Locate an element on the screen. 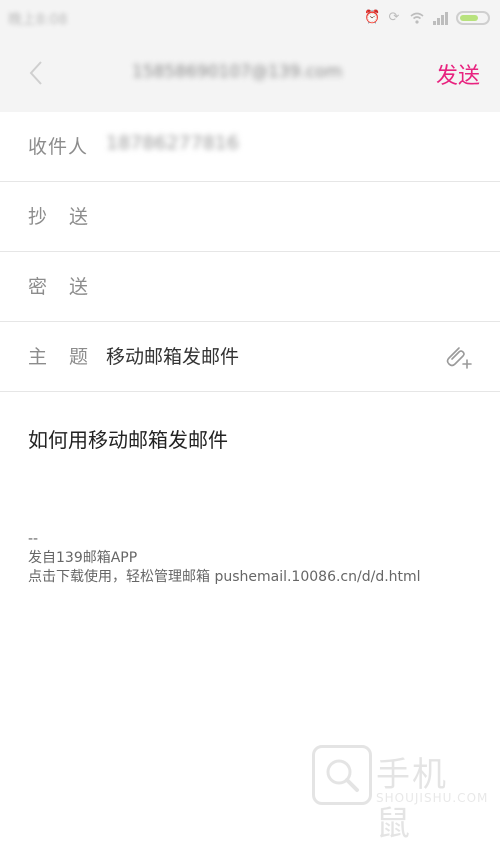 Image resolution: width=500 pixels, height=845 pixels. status-bar: 晚上8:08 ⏰ ⟳ is located at coordinates (250, 18).